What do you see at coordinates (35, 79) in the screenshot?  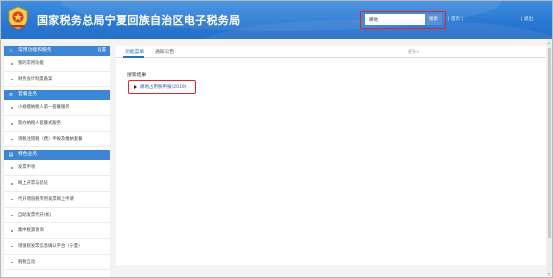 I see `sidebar-item-label: 财务会计制度备案` at bounding box center [35, 79].